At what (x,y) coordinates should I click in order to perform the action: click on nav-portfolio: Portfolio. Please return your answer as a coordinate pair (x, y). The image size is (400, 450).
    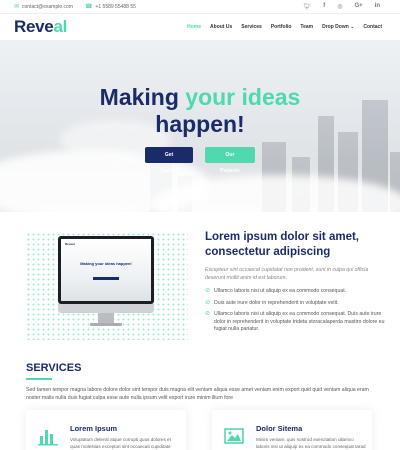
    Looking at the image, I should click on (281, 27).